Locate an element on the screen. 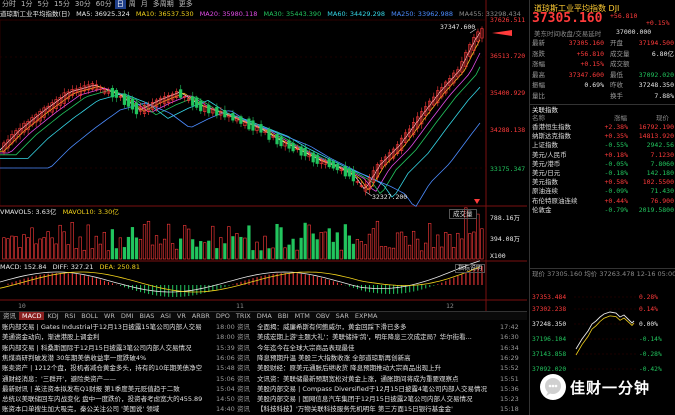 The image size is (675, 415). related-index-row: 布伦特原油连续 +0.44% 76.900 is located at coordinates (602, 201).